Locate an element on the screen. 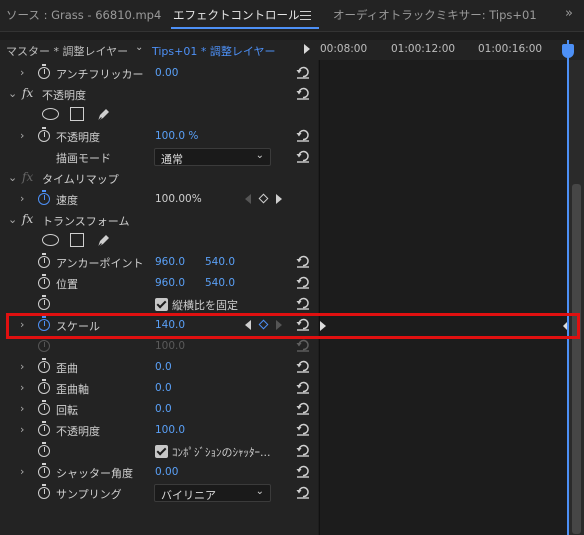  property-value: 100.00% is located at coordinates (178, 199).